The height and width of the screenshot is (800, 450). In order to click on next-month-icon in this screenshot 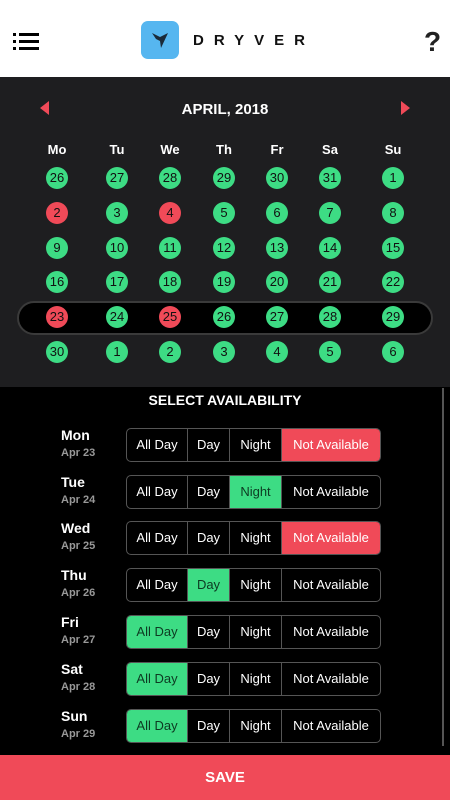, I will do `click(405, 108)`.